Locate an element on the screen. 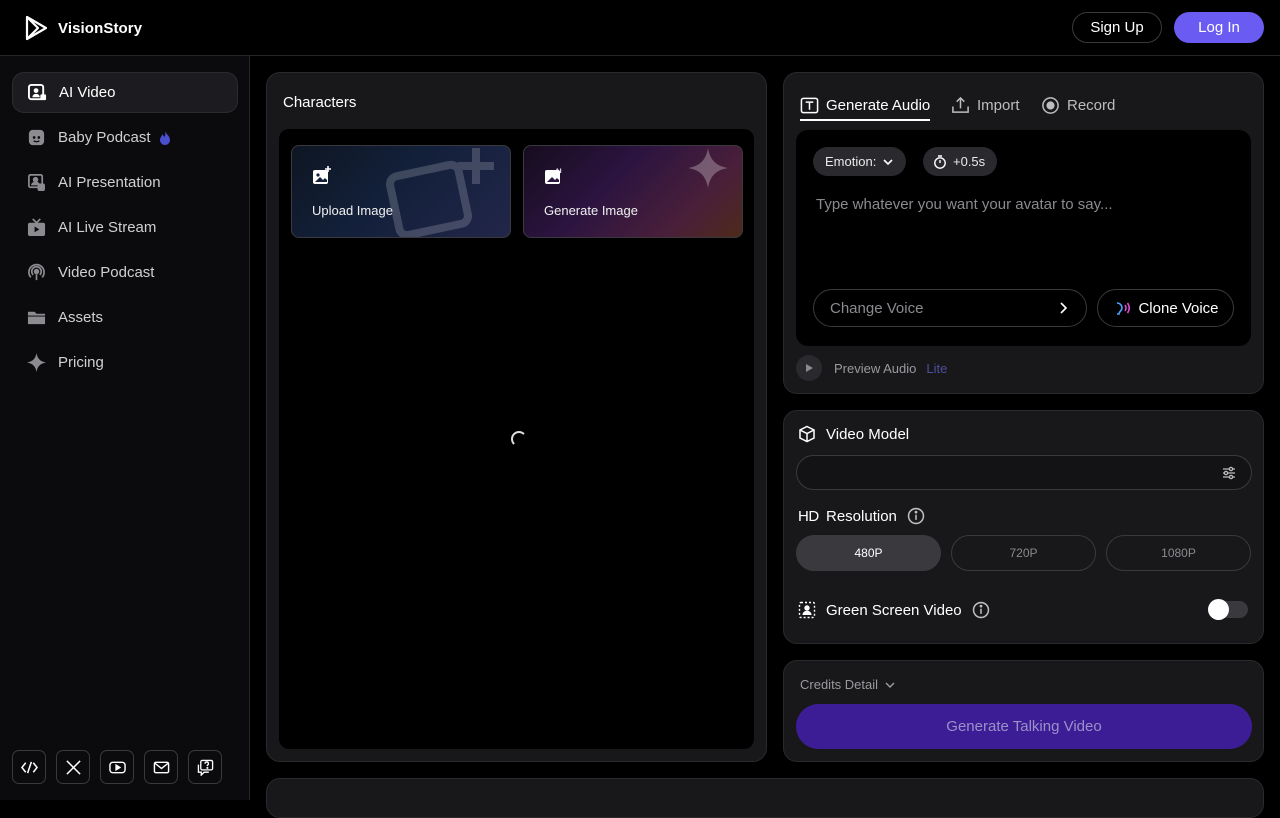  log-in-button: Log In is located at coordinates (1219, 27).